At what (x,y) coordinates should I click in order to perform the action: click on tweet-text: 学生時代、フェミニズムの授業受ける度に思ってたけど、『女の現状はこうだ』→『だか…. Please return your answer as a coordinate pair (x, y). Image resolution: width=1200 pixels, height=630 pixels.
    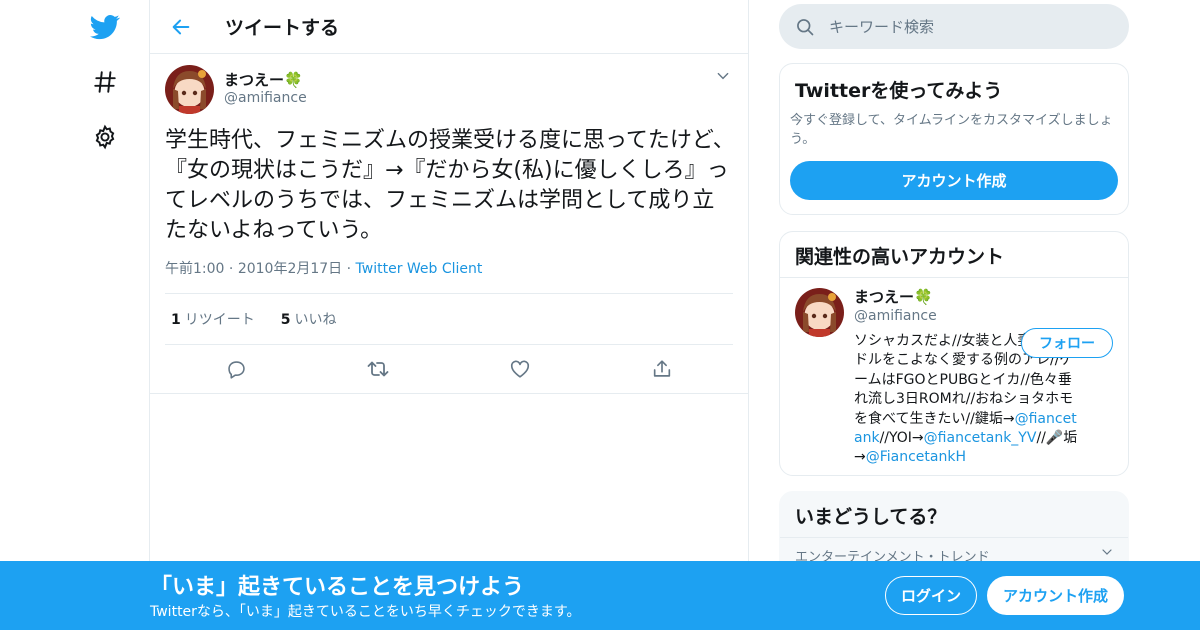
    Looking at the image, I should click on (450, 185).